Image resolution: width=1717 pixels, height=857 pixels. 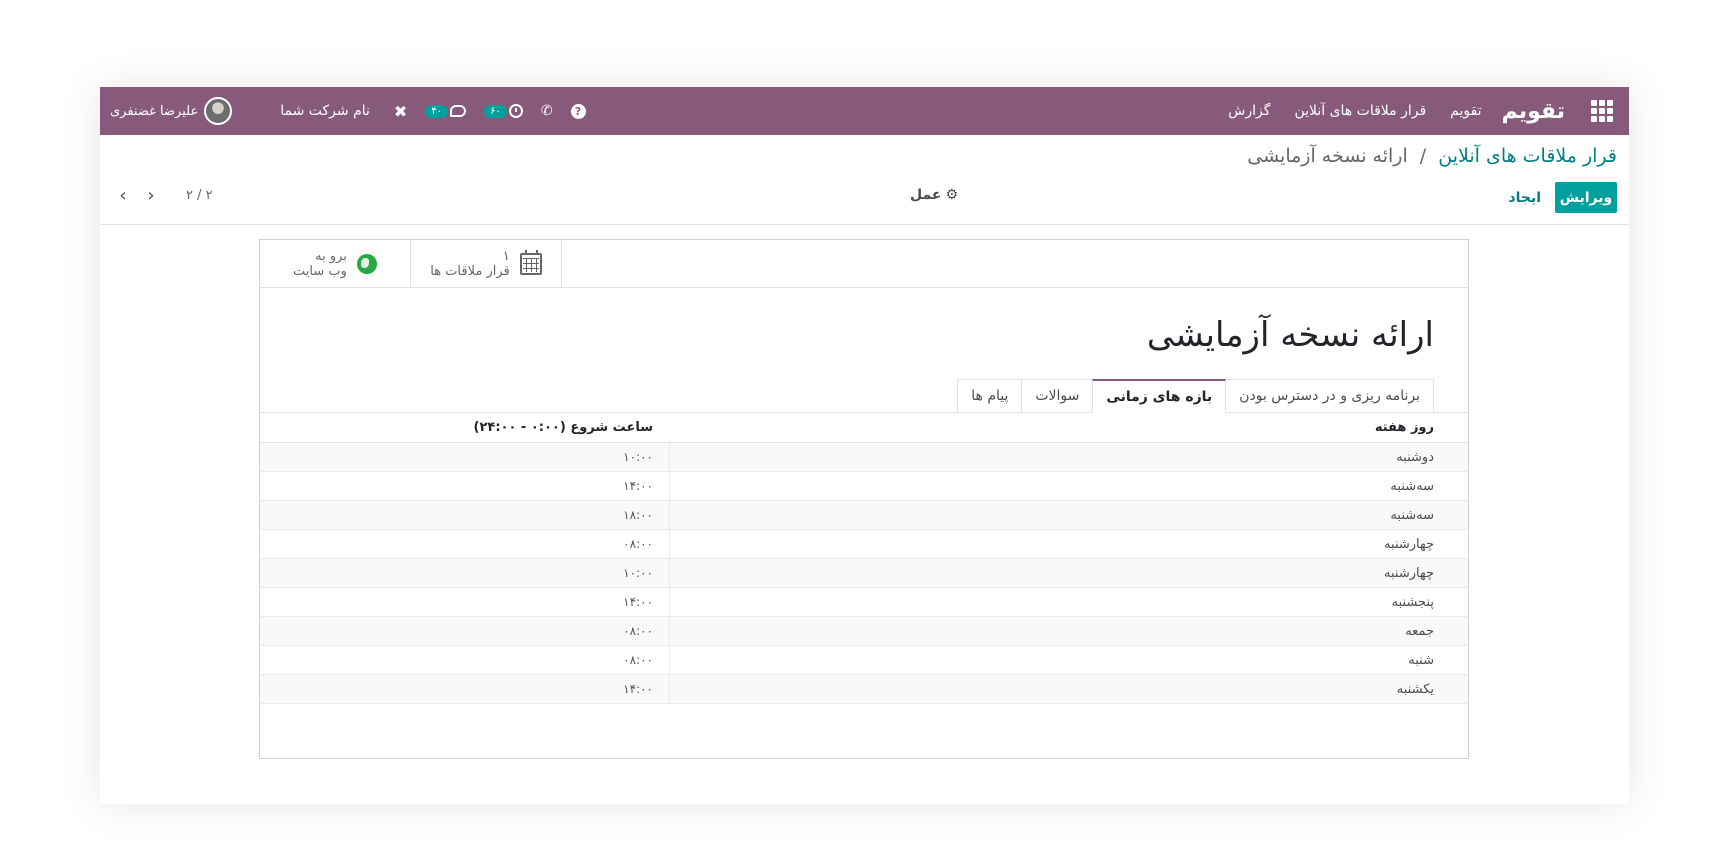 I want to click on clock-icon, so click(x=515, y=111).